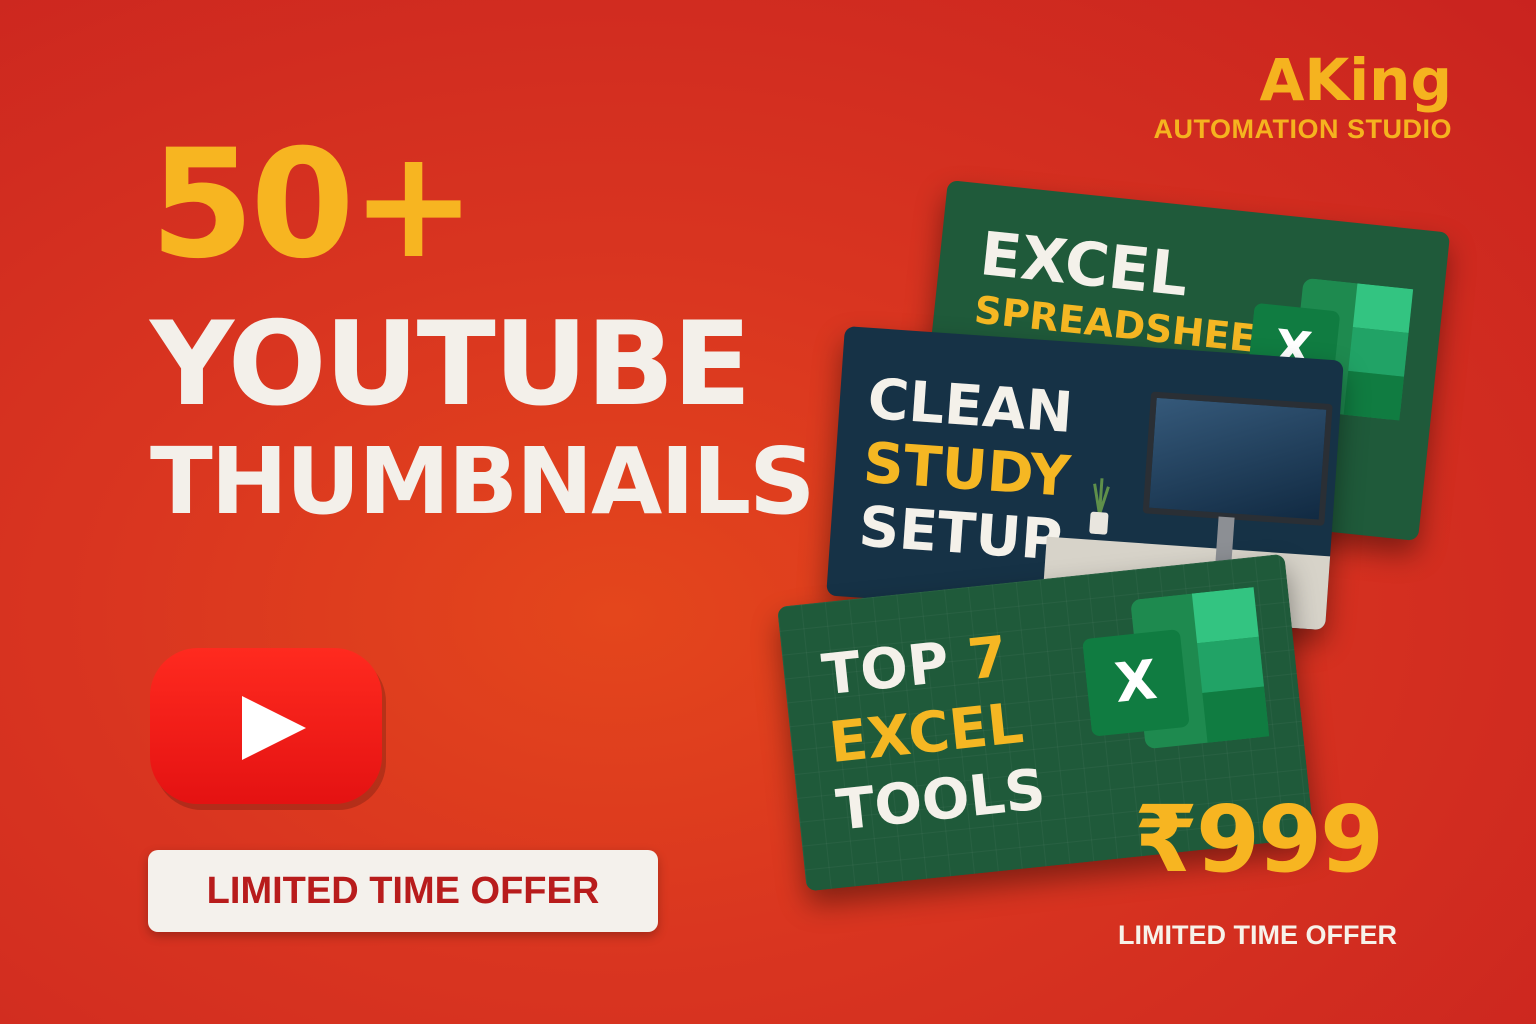 The image size is (1536, 1024). I want to click on headline-youtube: YOUTUBE, so click(451, 364).